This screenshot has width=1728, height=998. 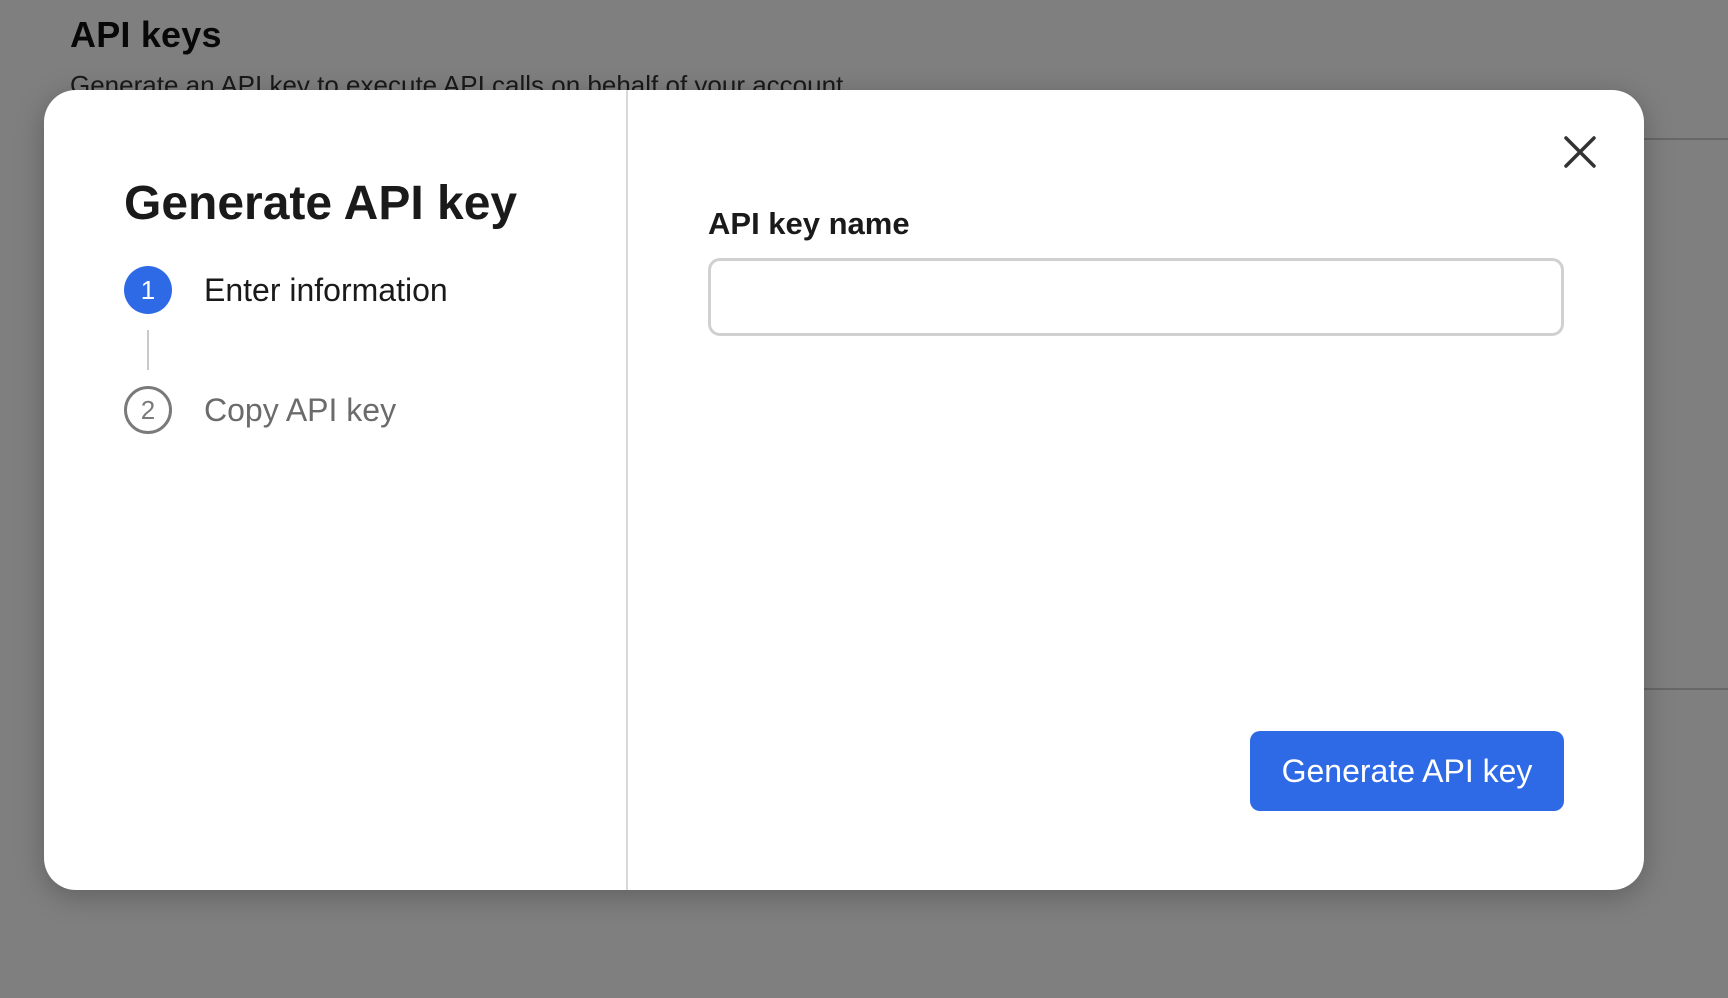 I want to click on step-copy-api-key: 2 Copy API key, so click(x=260, y=410).